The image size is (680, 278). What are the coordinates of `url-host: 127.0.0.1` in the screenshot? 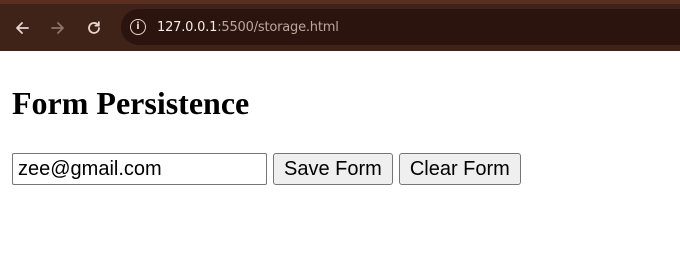 It's located at (187, 27).